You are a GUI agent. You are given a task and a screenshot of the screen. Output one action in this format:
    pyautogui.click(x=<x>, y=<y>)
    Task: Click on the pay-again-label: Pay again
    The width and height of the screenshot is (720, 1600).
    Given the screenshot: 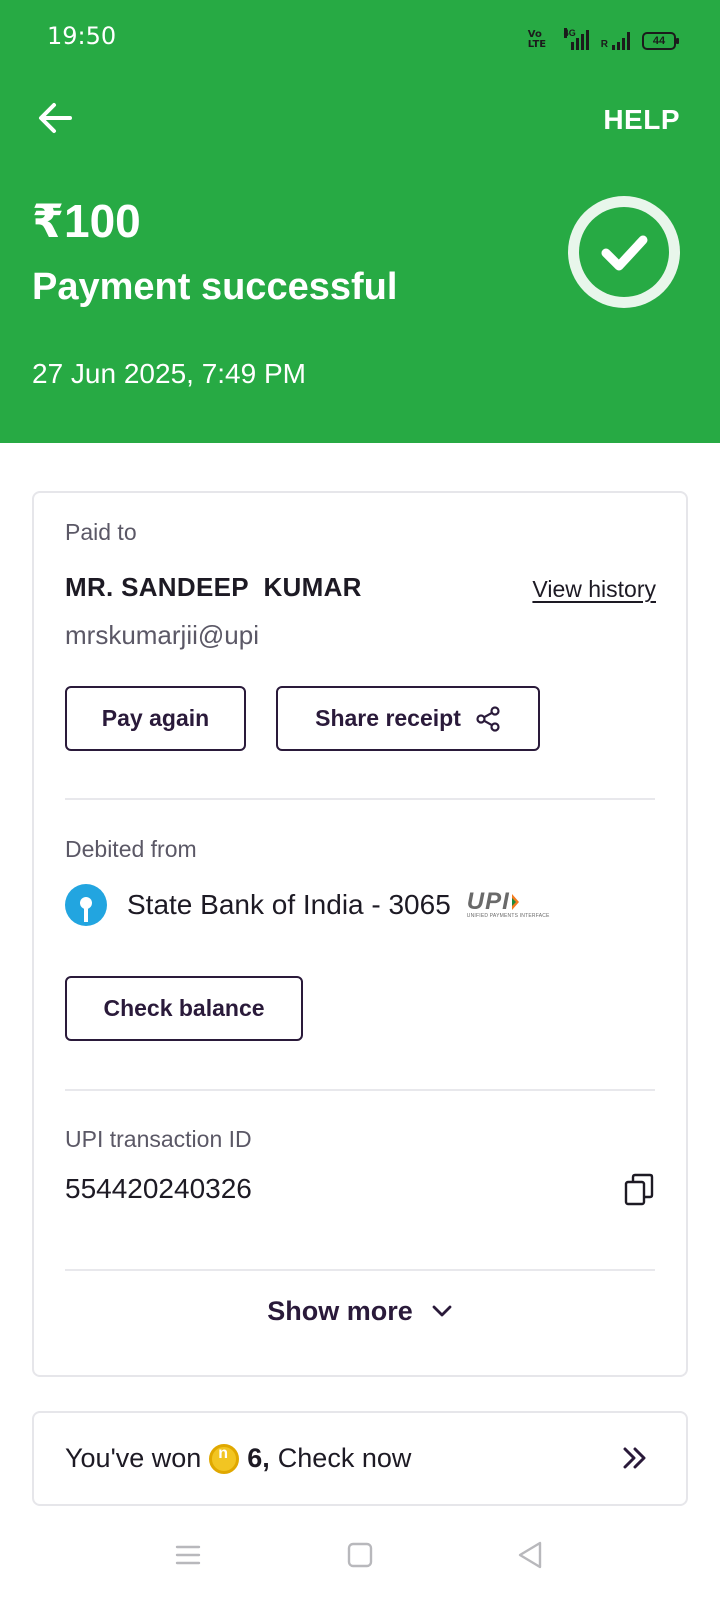 What is the action you would take?
    pyautogui.click(x=155, y=718)
    